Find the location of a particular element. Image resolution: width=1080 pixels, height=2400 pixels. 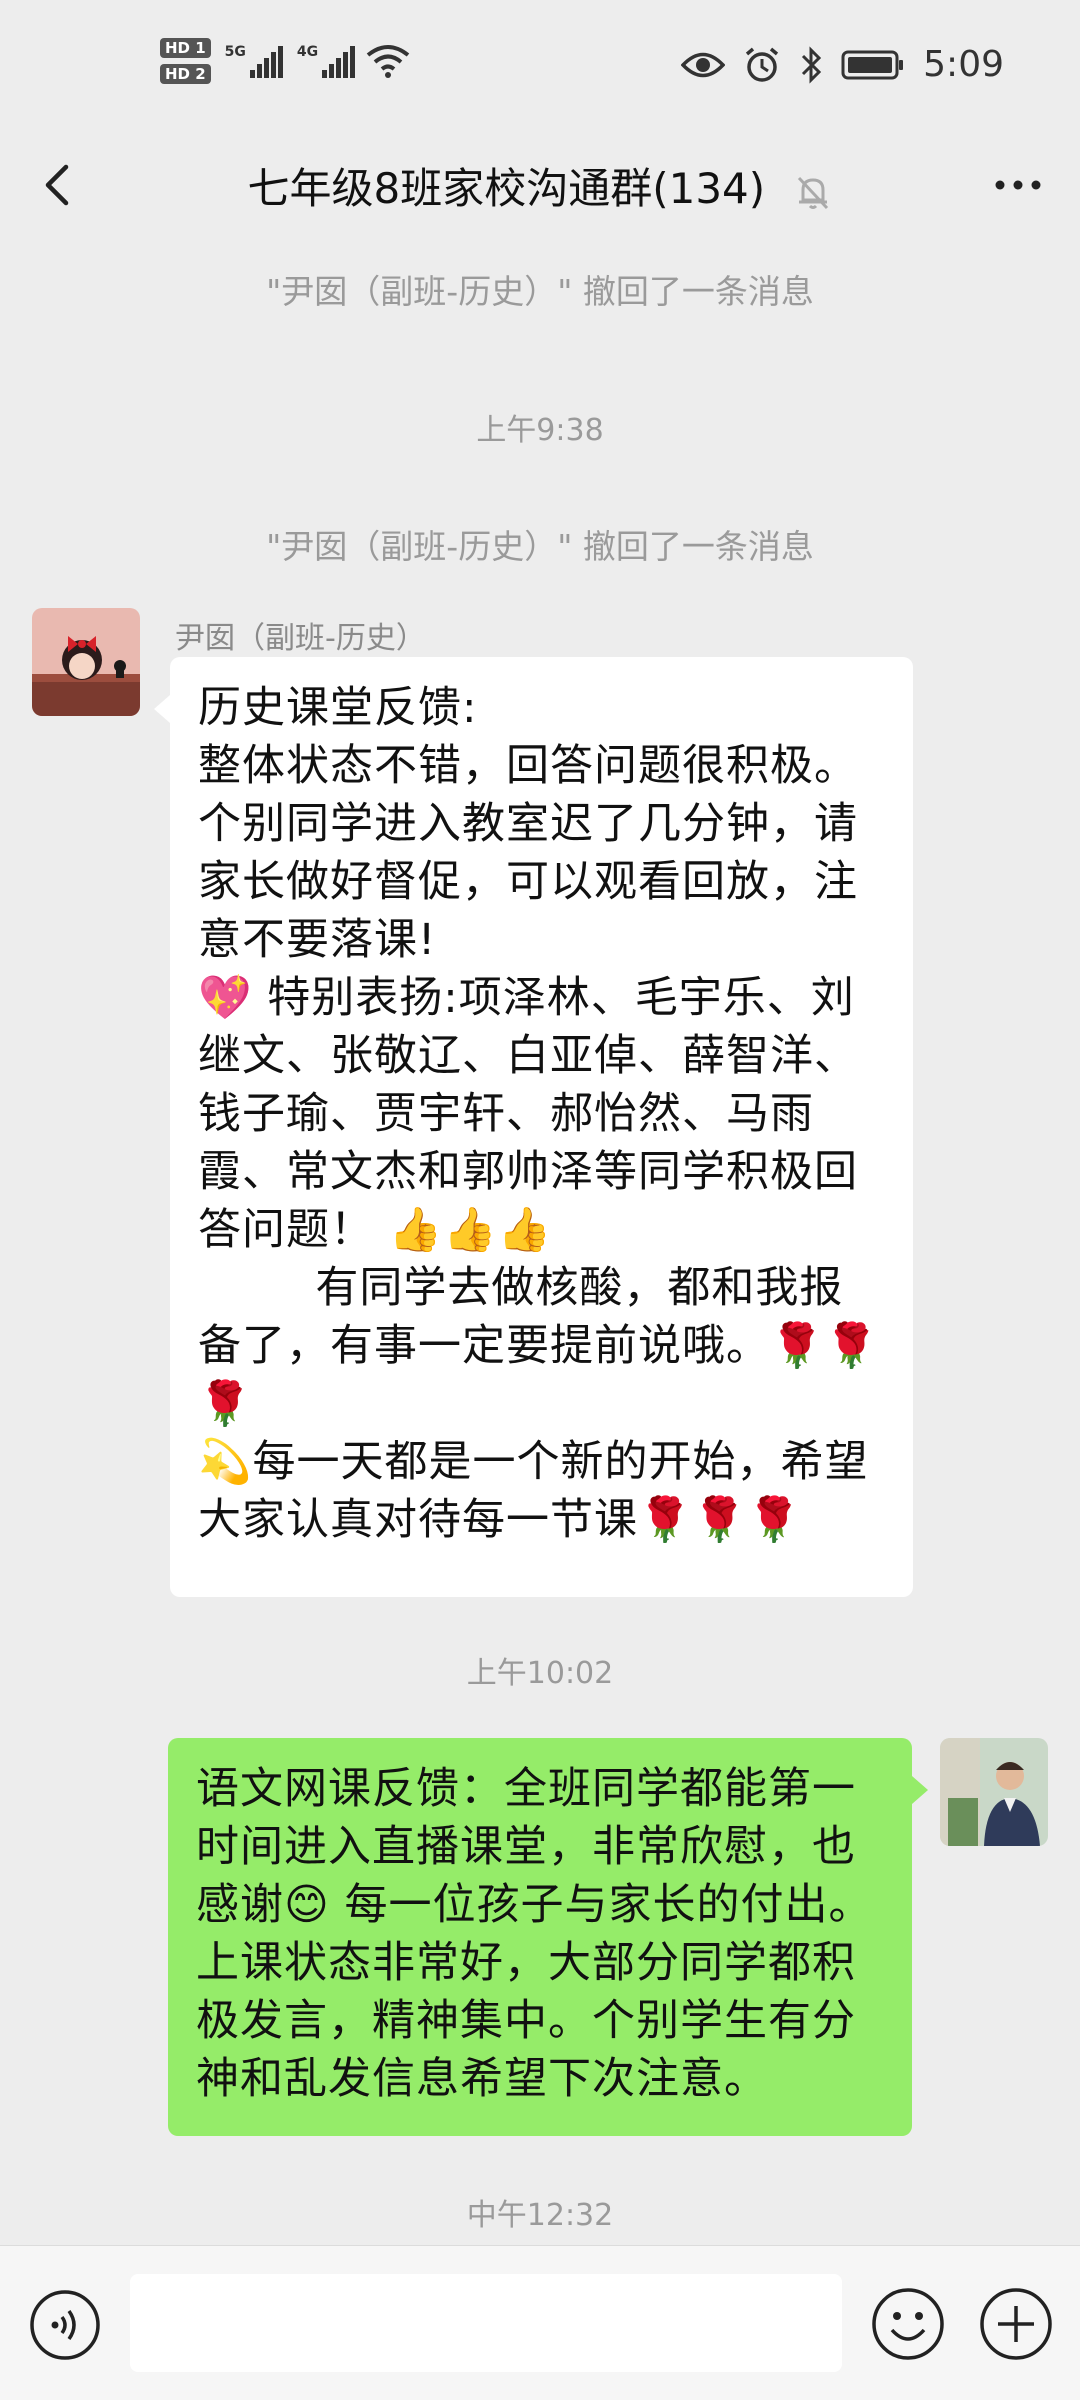

alarm-icon is located at coordinates (762, 64).